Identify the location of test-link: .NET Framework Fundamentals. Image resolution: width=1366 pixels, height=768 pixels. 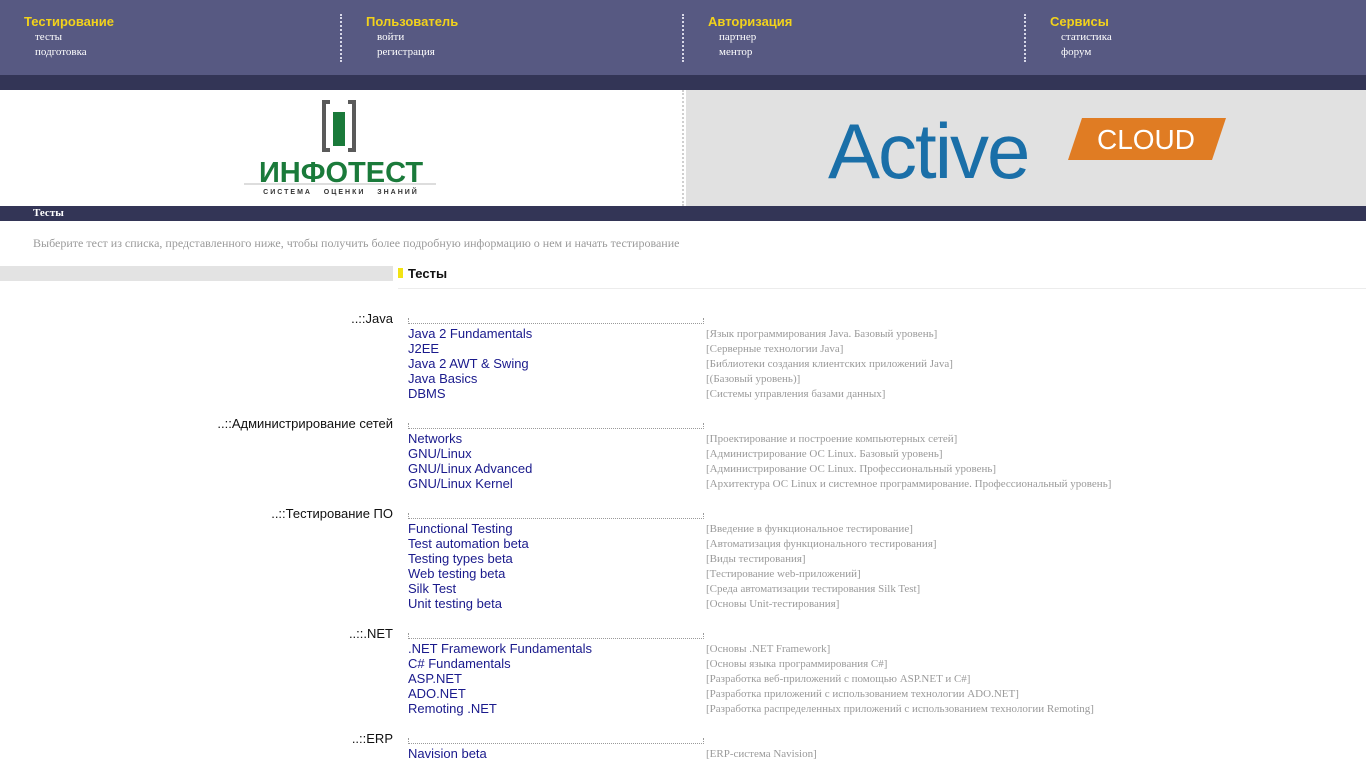
(500, 648).